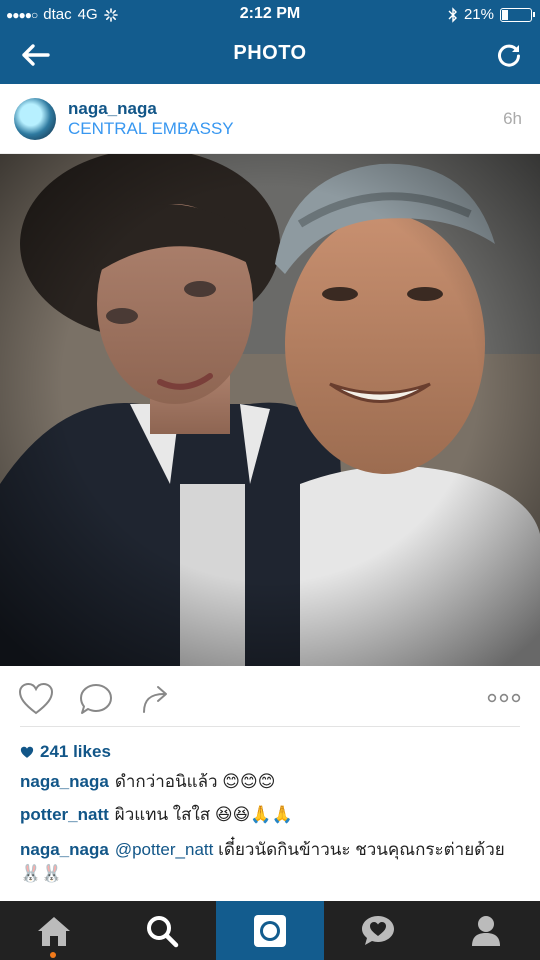 This screenshot has width=540, height=960. Describe the element at coordinates (151, 129) in the screenshot. I see `post-location: CENTRAL EMBASSY` at that location.